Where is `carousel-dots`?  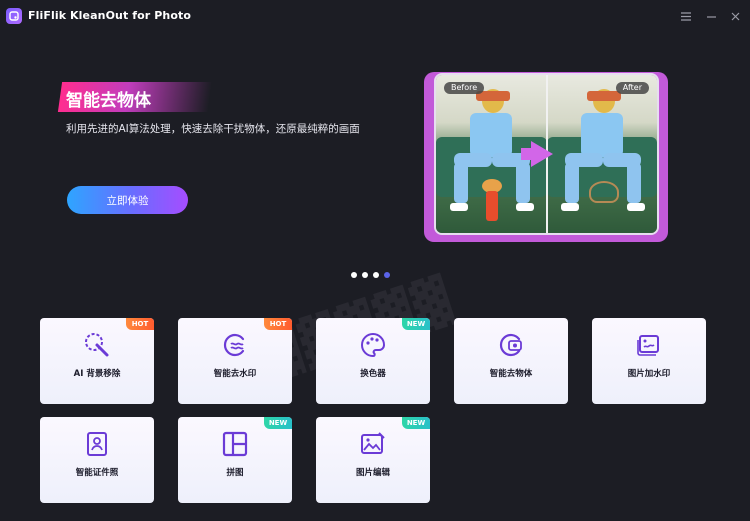 carousel-dots is located at coordinates (370, 275).